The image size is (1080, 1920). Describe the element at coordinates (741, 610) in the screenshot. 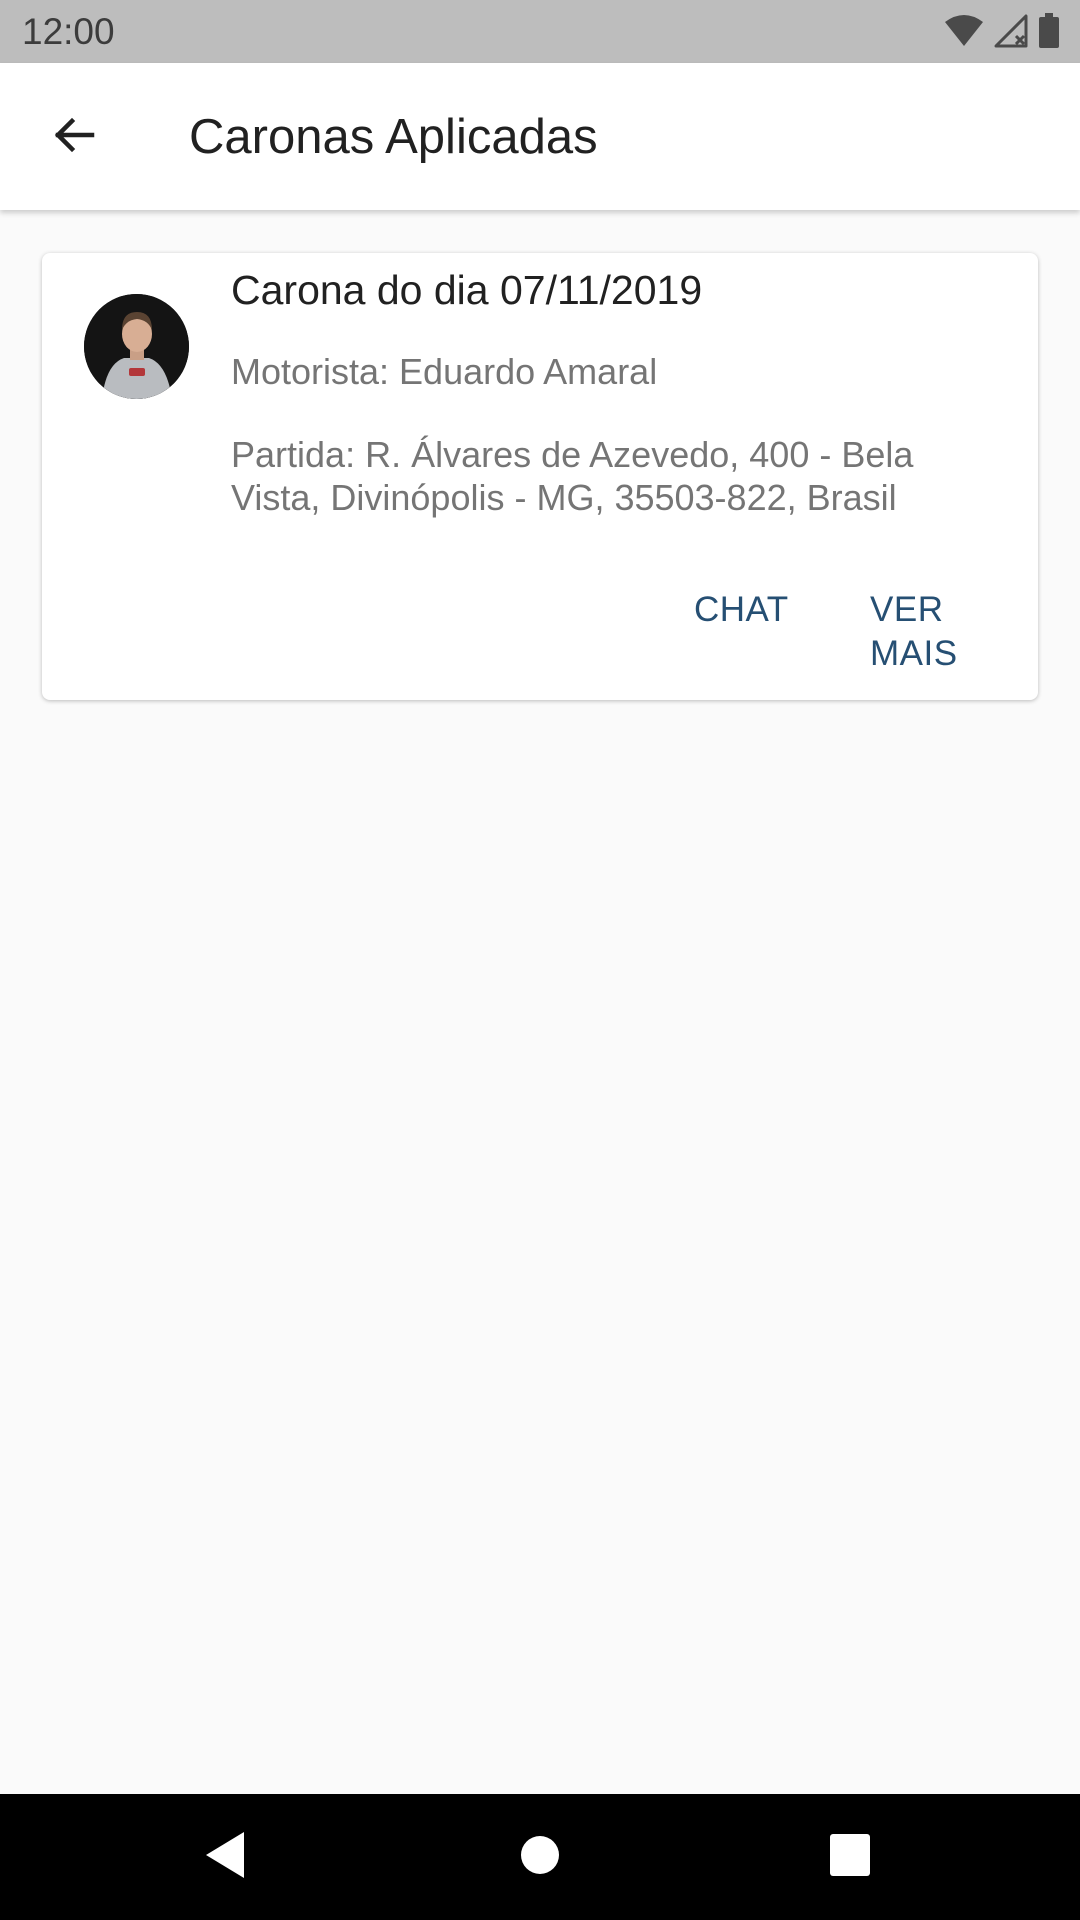

I see `chat-button: CHAT` at that location.